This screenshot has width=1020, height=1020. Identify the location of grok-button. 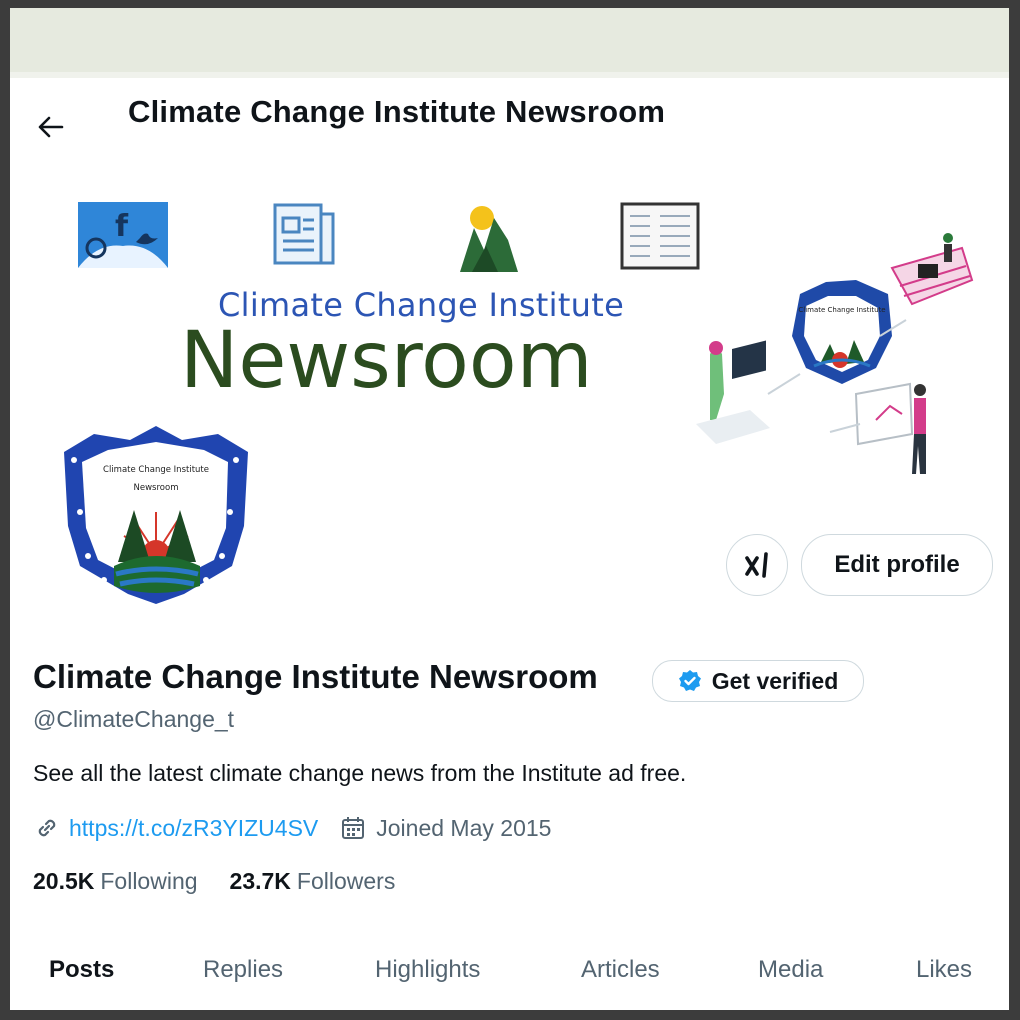
(757, 565).